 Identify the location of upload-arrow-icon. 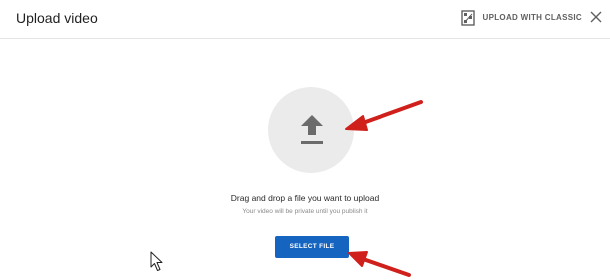
(312, 129).